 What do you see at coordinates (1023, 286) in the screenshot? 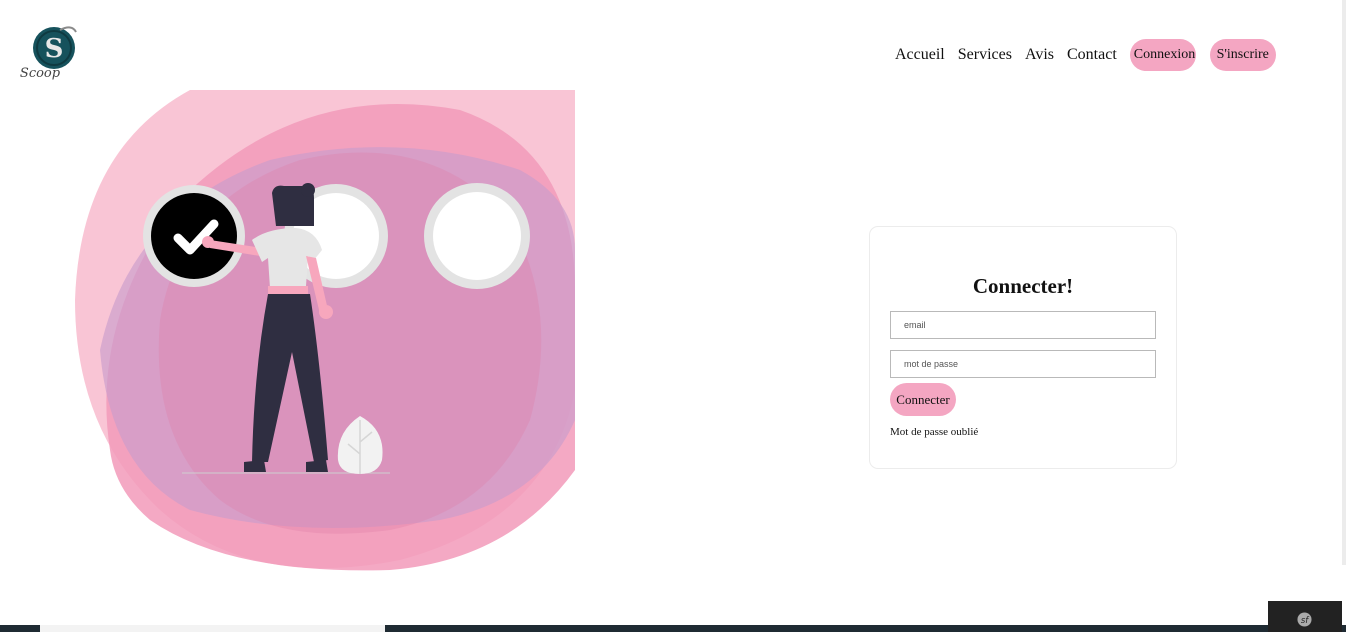
I see `login-title: Connecter!` at bounding box center [1023, 286].